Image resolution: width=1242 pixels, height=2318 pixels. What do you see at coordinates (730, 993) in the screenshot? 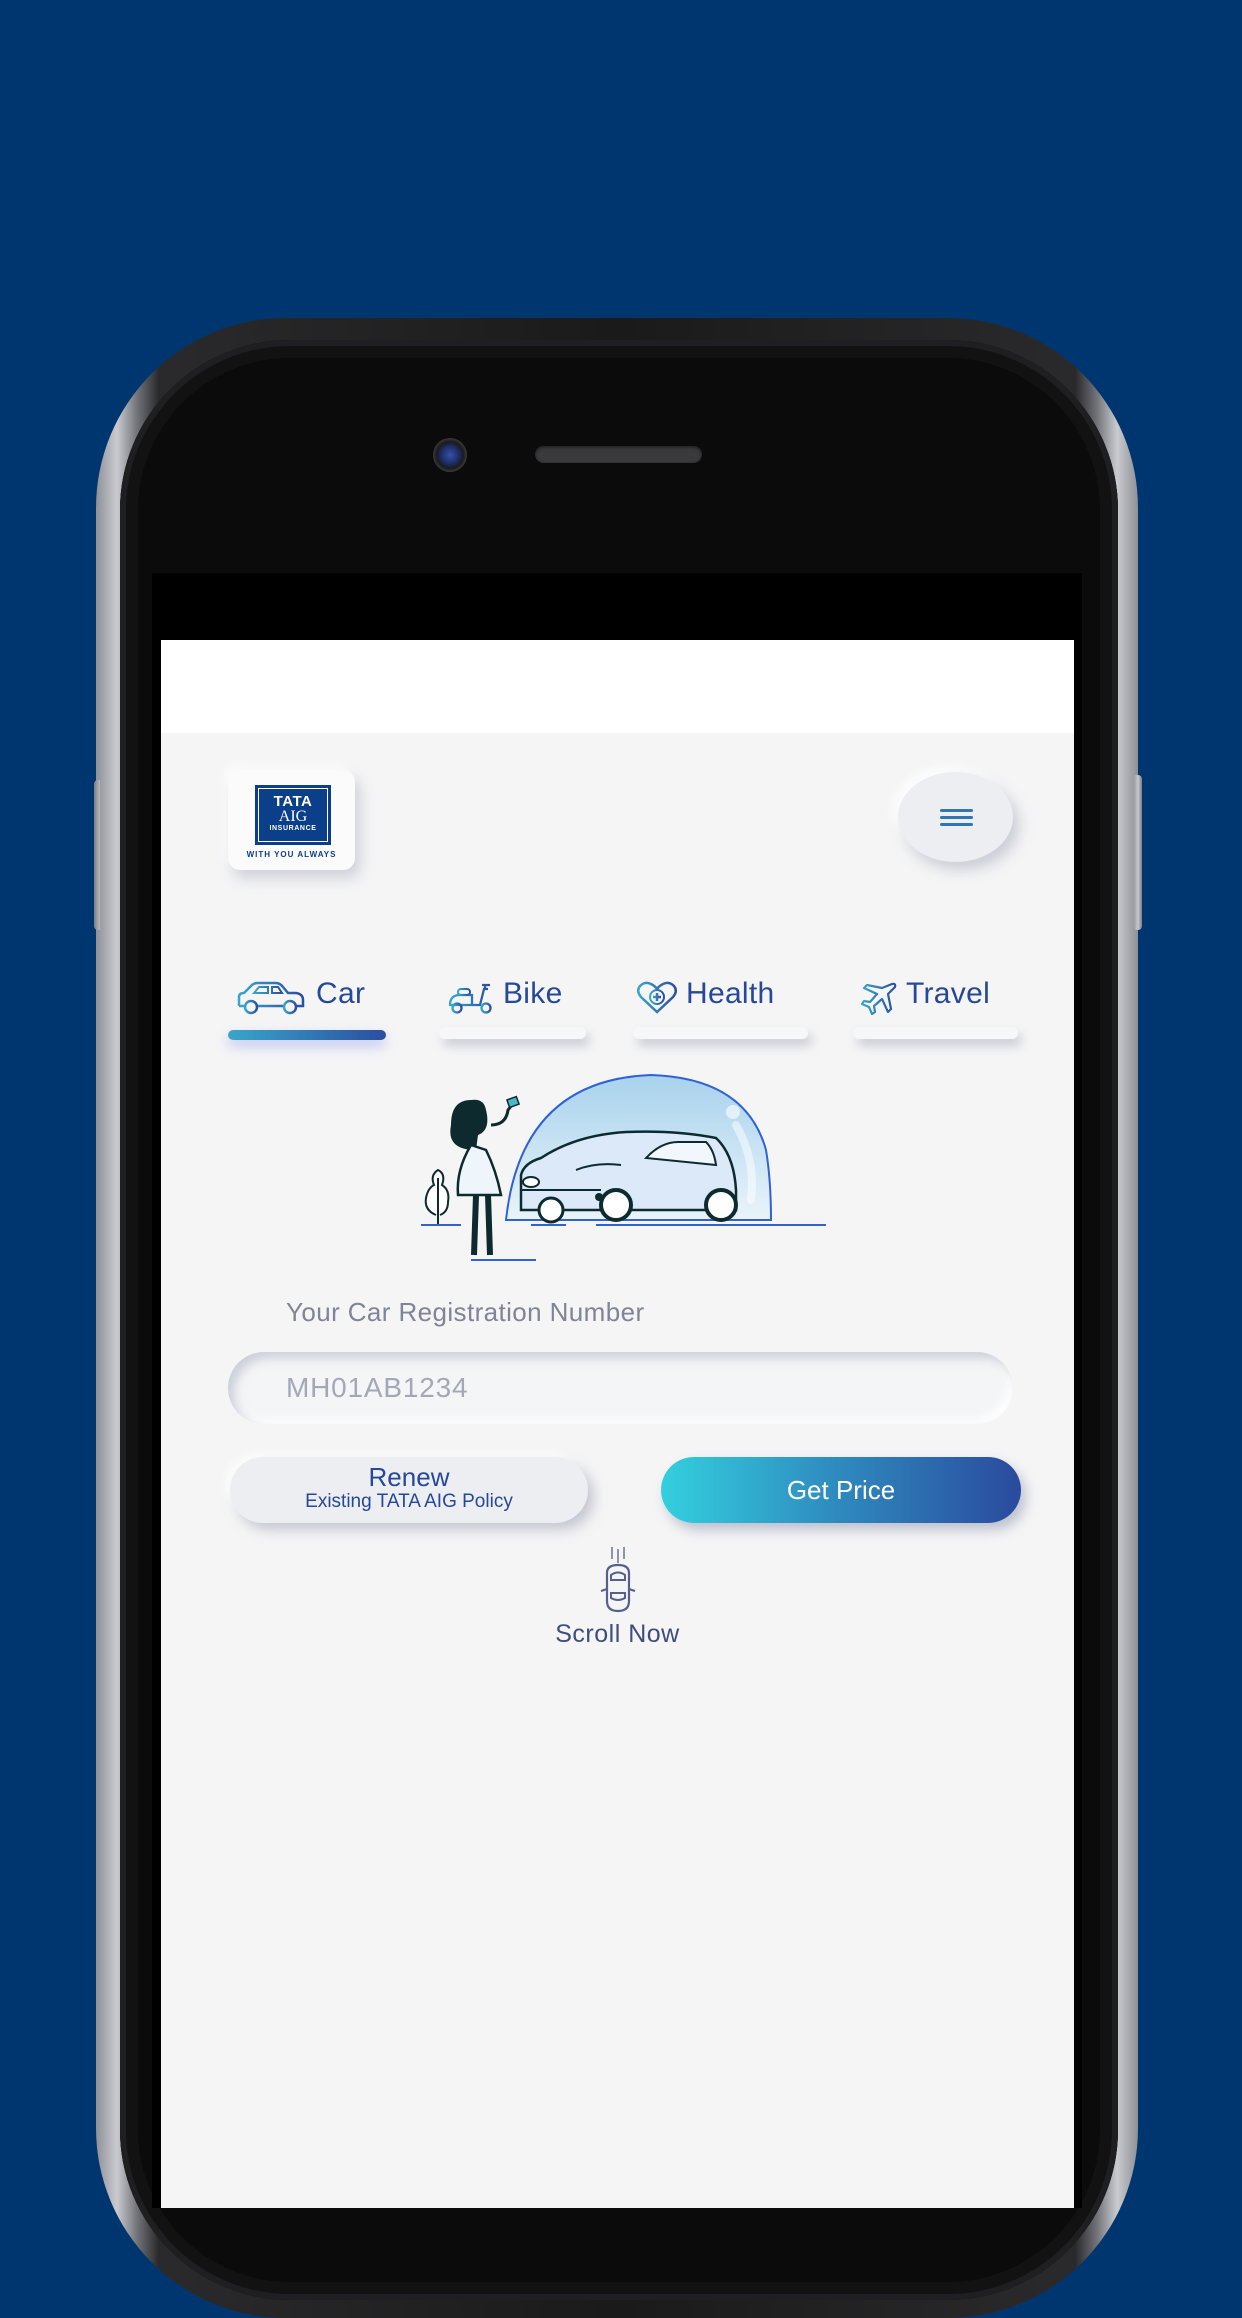
I see `tab-label: Health` at bounding box center [730, 993].